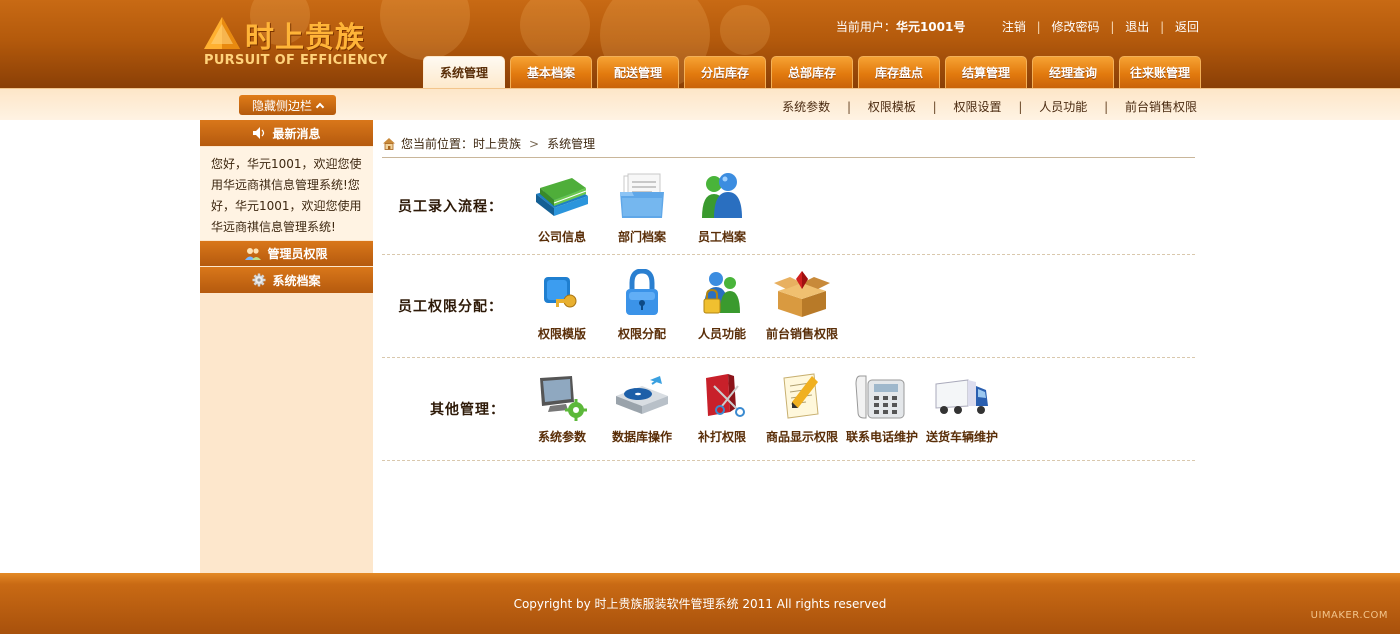  Describe the element at coordinates (437, 144) in the screenshot. I see `breadcrumb-prefix: 您当前位置：` at that location.